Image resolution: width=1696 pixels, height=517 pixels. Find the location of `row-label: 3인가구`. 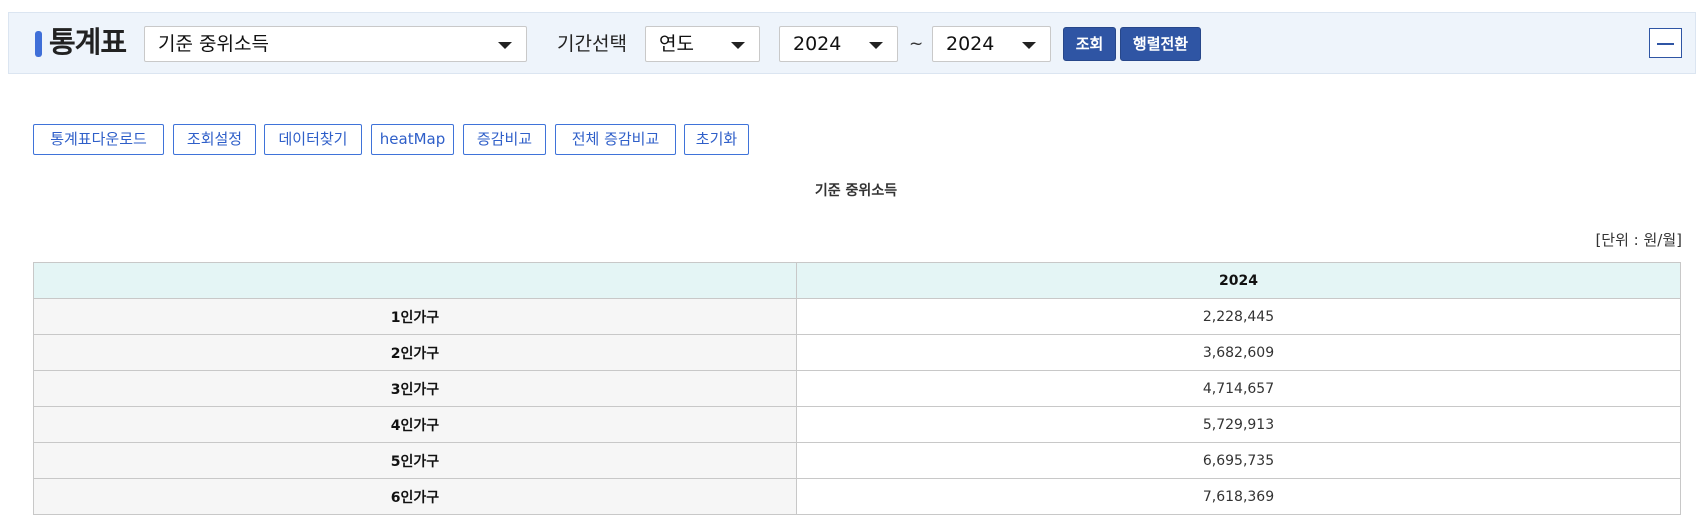

row-label: 3인가구 is located at coordinates (415, 388).